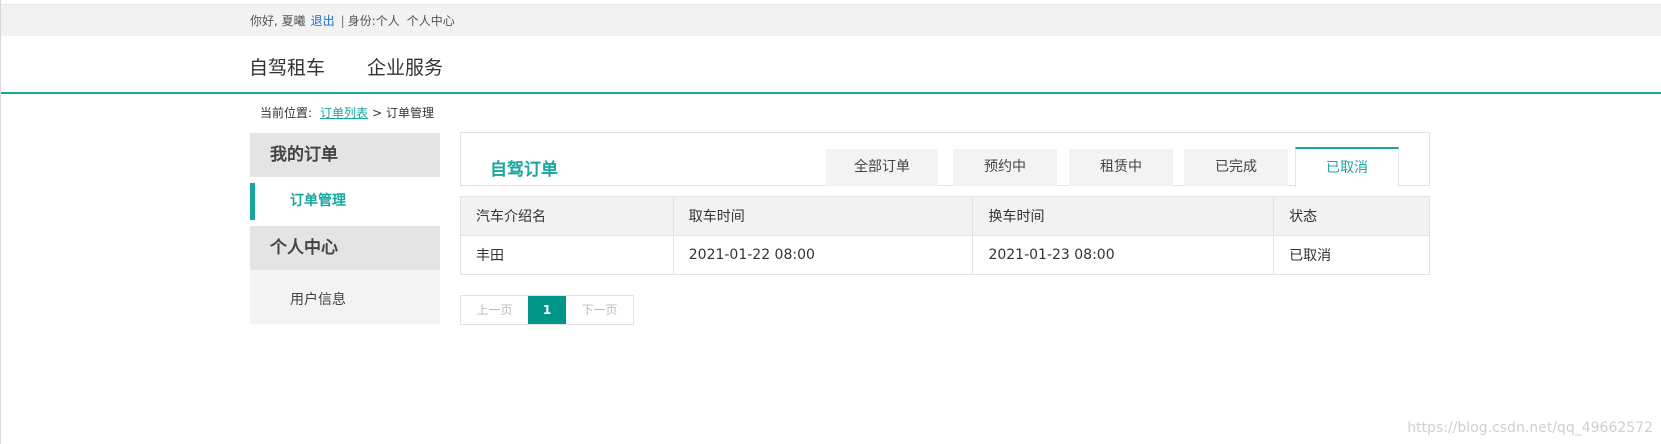 The height and width of the screenshot is (444, 1661). I want to click on next-page-button: 下一页, so click(599, 310).